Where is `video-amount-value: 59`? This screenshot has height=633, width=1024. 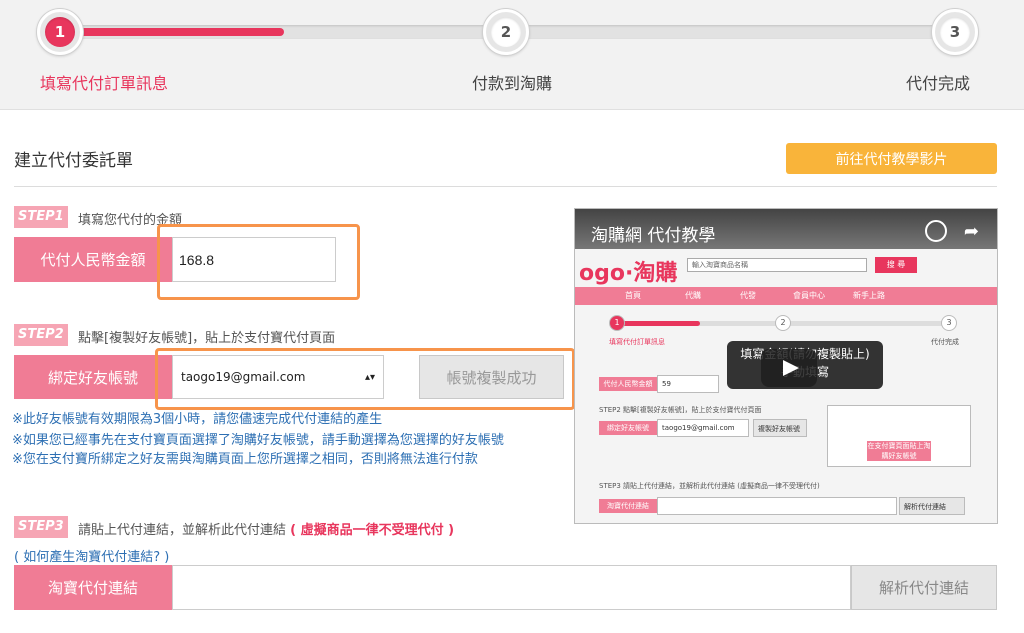 video-amount-value: 59 is located at coordinates (688, 384).